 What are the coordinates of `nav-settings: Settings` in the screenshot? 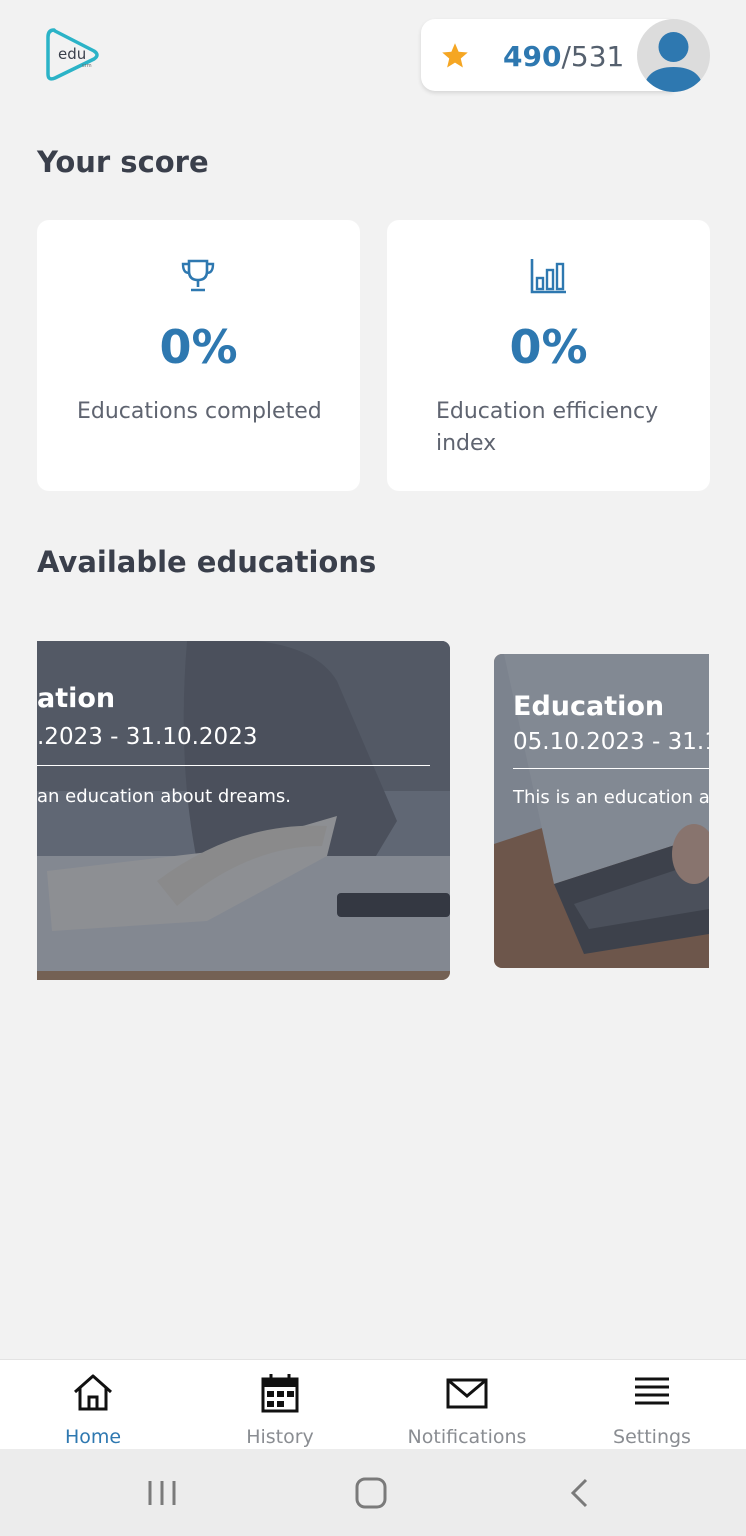 It's located at (652, 1405).